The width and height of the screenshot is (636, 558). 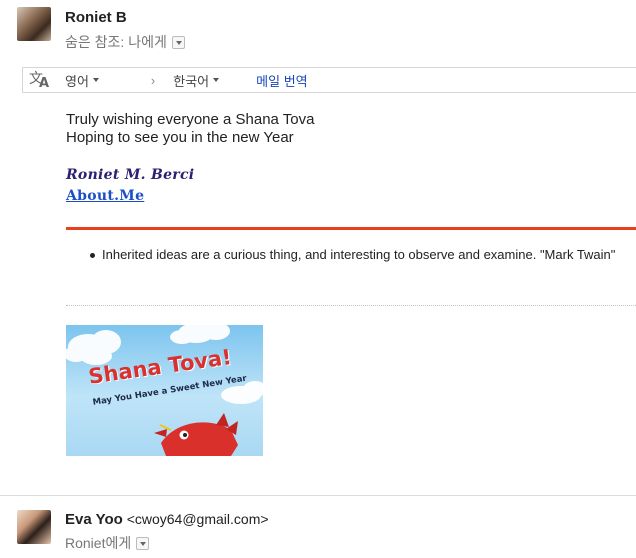 What do you see at coordinates (98, 543) in the screenshot?
I see `recipient-text: Roniet에게` at bounding box center [98, 543].